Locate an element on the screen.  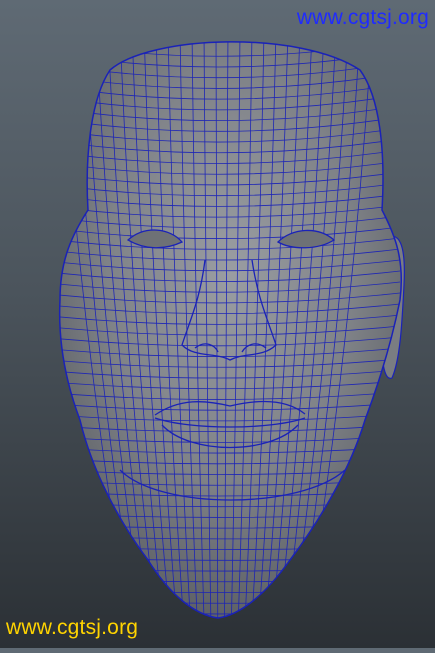
watermark-bottom: www.cgtsj.org is located at coordinates (72, 627).